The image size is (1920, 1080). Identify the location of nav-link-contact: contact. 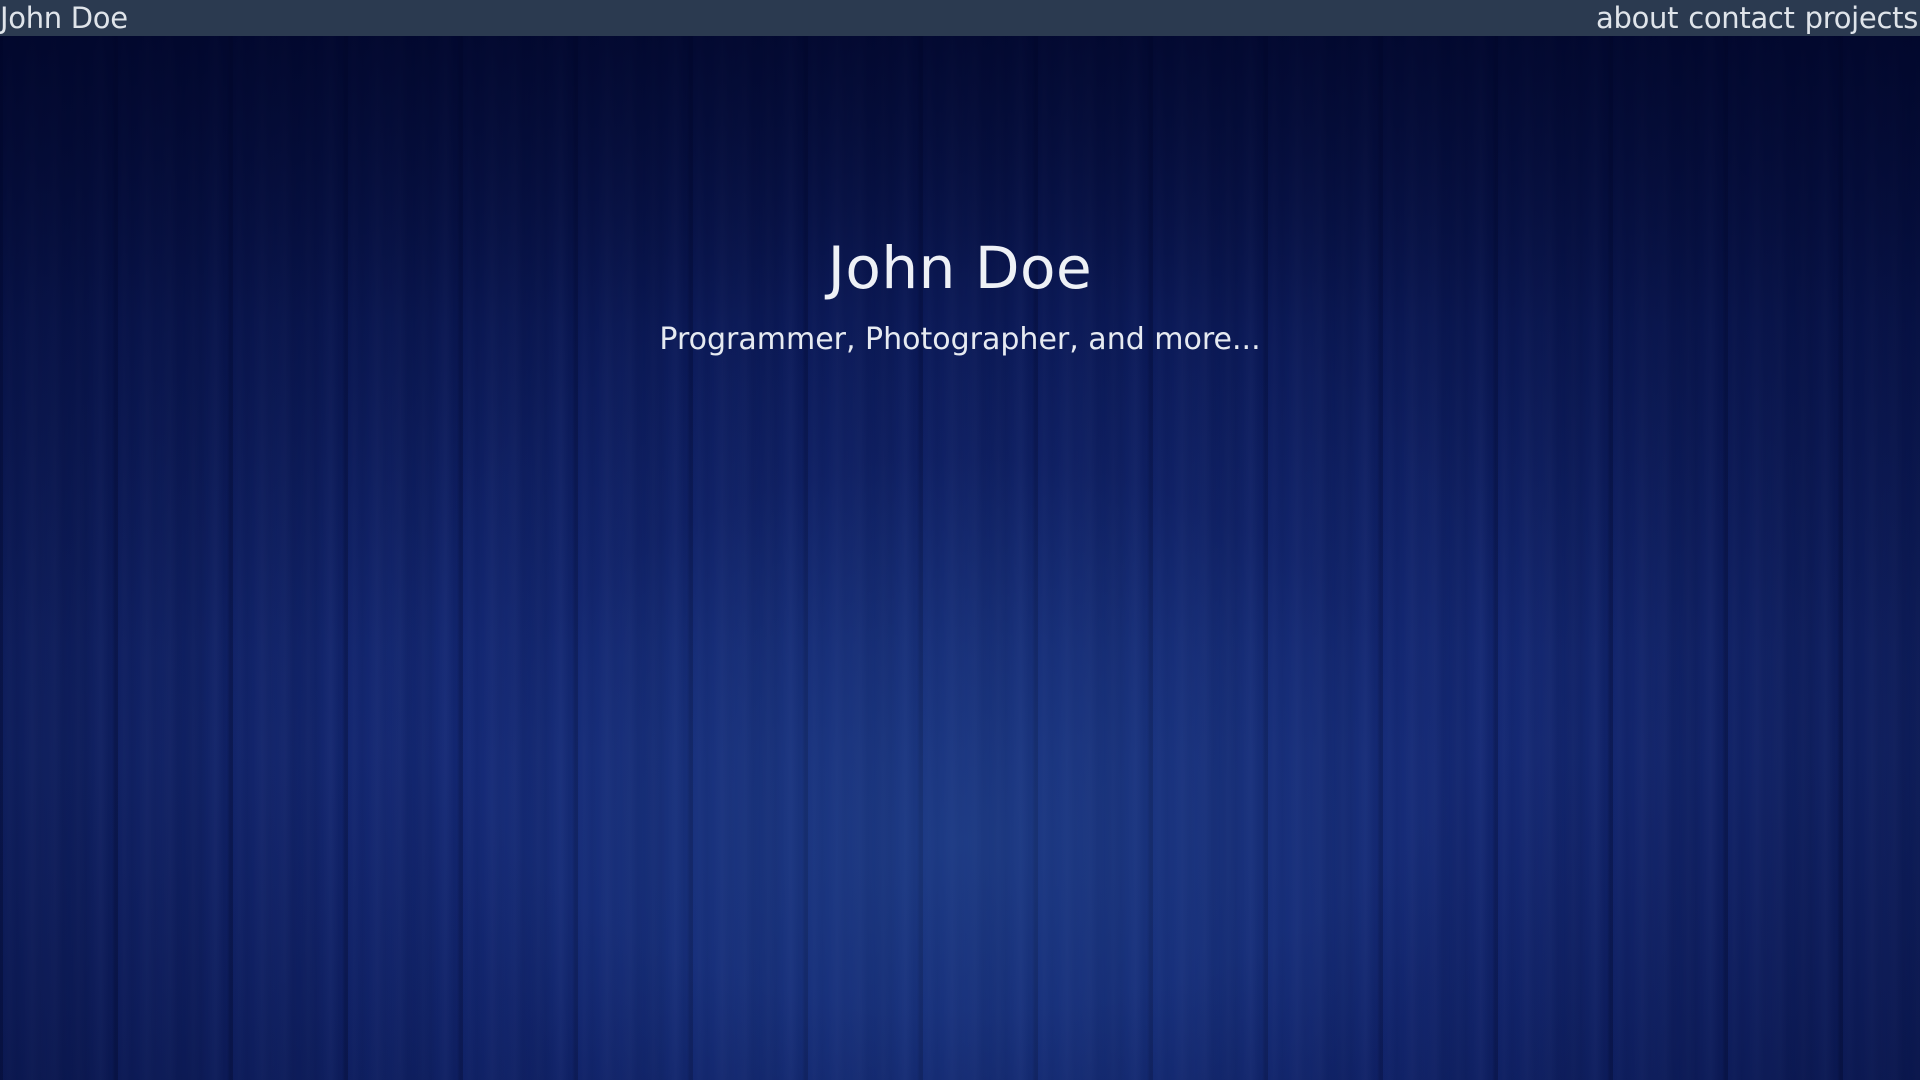
(1741, 18).